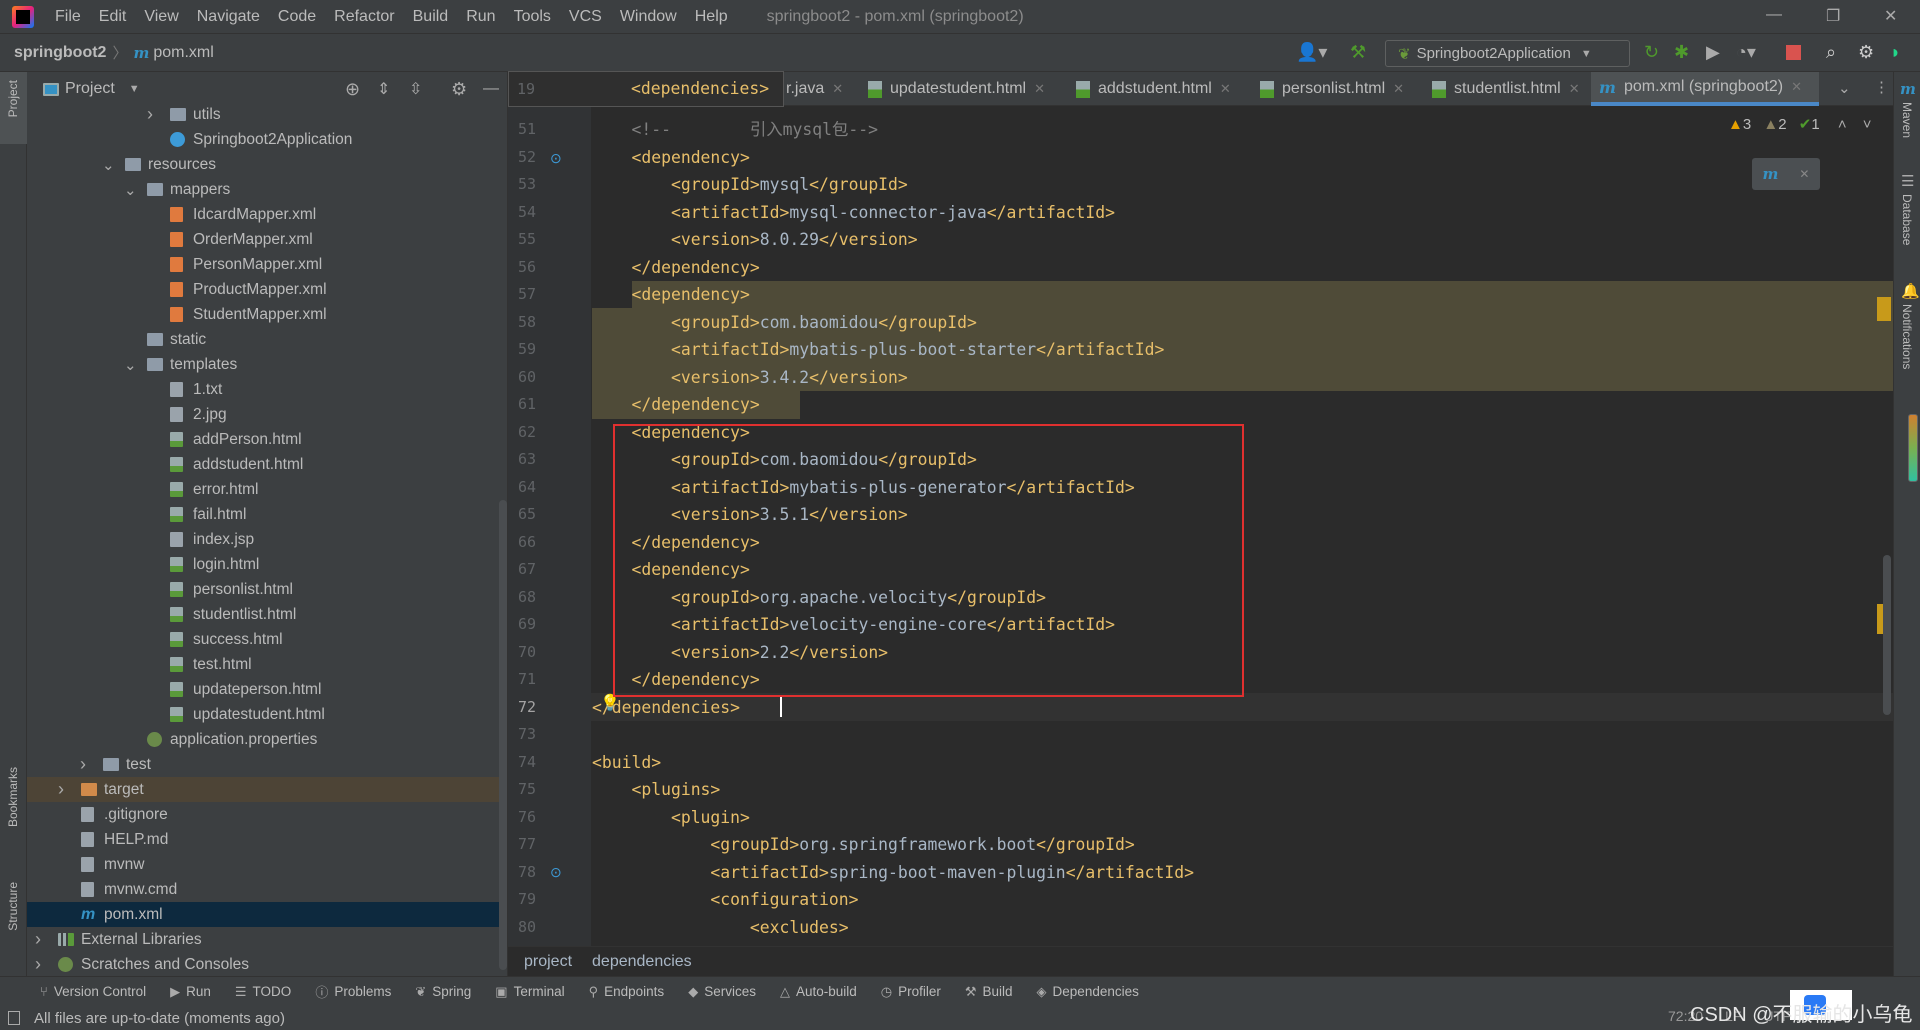 The width and height of the screenshot is (1920, 1030). I want to click on tree-item: .gitignore, so click(264, 814).